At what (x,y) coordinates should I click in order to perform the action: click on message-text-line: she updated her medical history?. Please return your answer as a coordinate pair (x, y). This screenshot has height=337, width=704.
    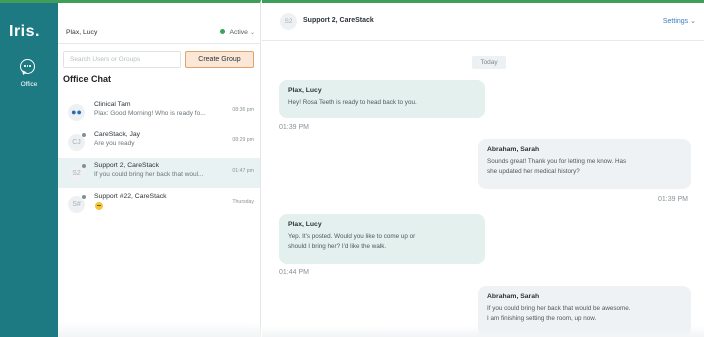
    Looking at the image, I should click on (533, 171).